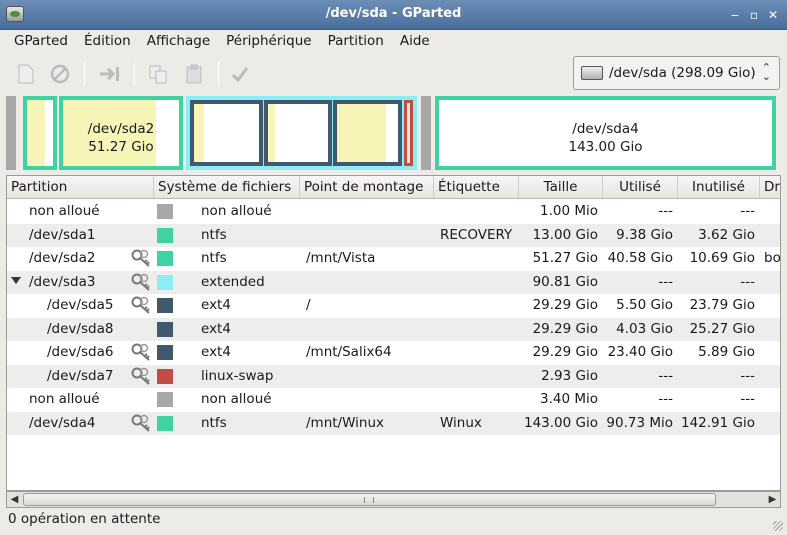  Describe the element at coordinates (640, 187) in the screenshot. I see `col-used: Utilisé` at that location.